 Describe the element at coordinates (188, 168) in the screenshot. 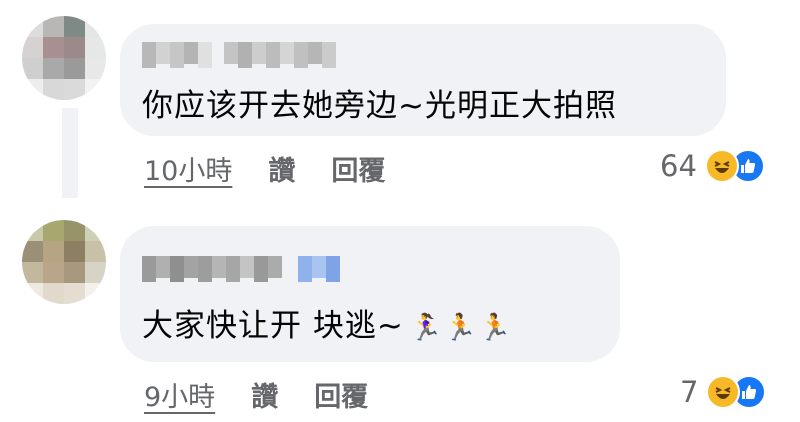

I see `comment-timestamp: 10小時` at that location.